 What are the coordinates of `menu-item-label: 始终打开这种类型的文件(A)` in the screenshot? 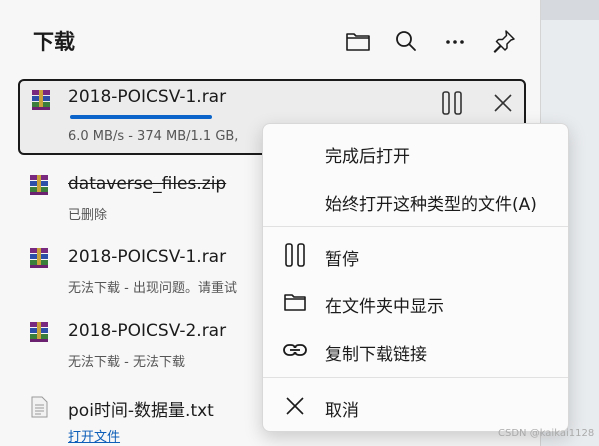 It's located at (431, 205).